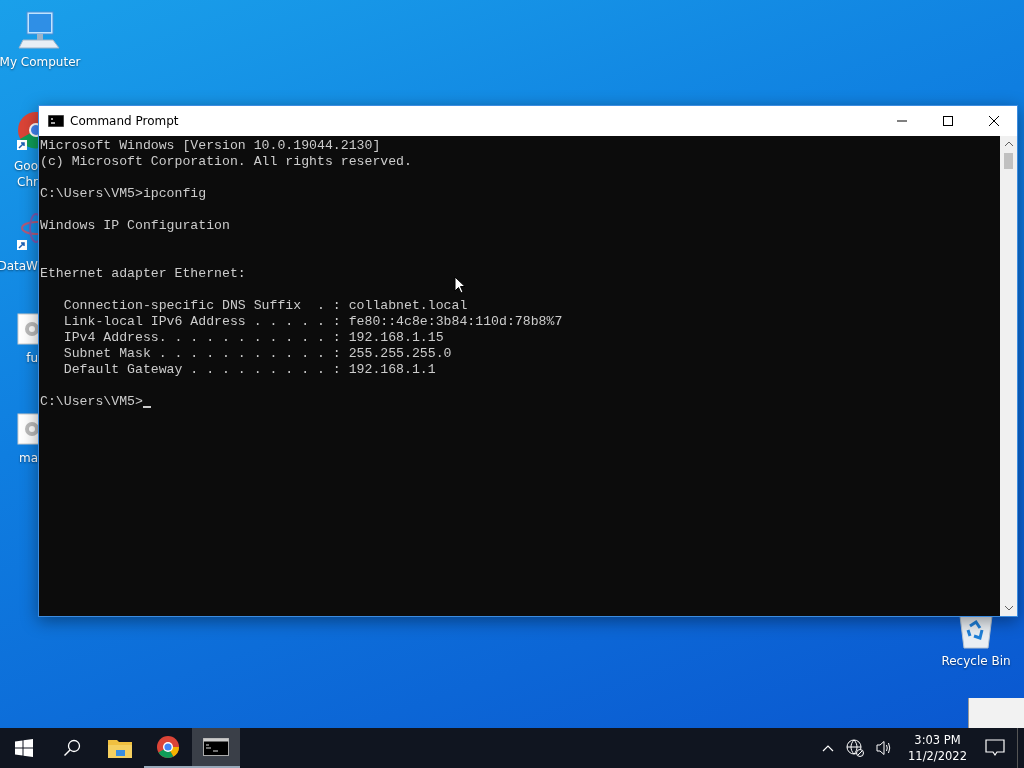 This screenshot has width=1024, height=768. What do you see at coordinates (312, 321) in the screenshot?
I see `console-line: Link-local IPv6 Address . . . . . : fe80::4c8e:3b84:110d:78b8%7` at bounding box center [312, 321].